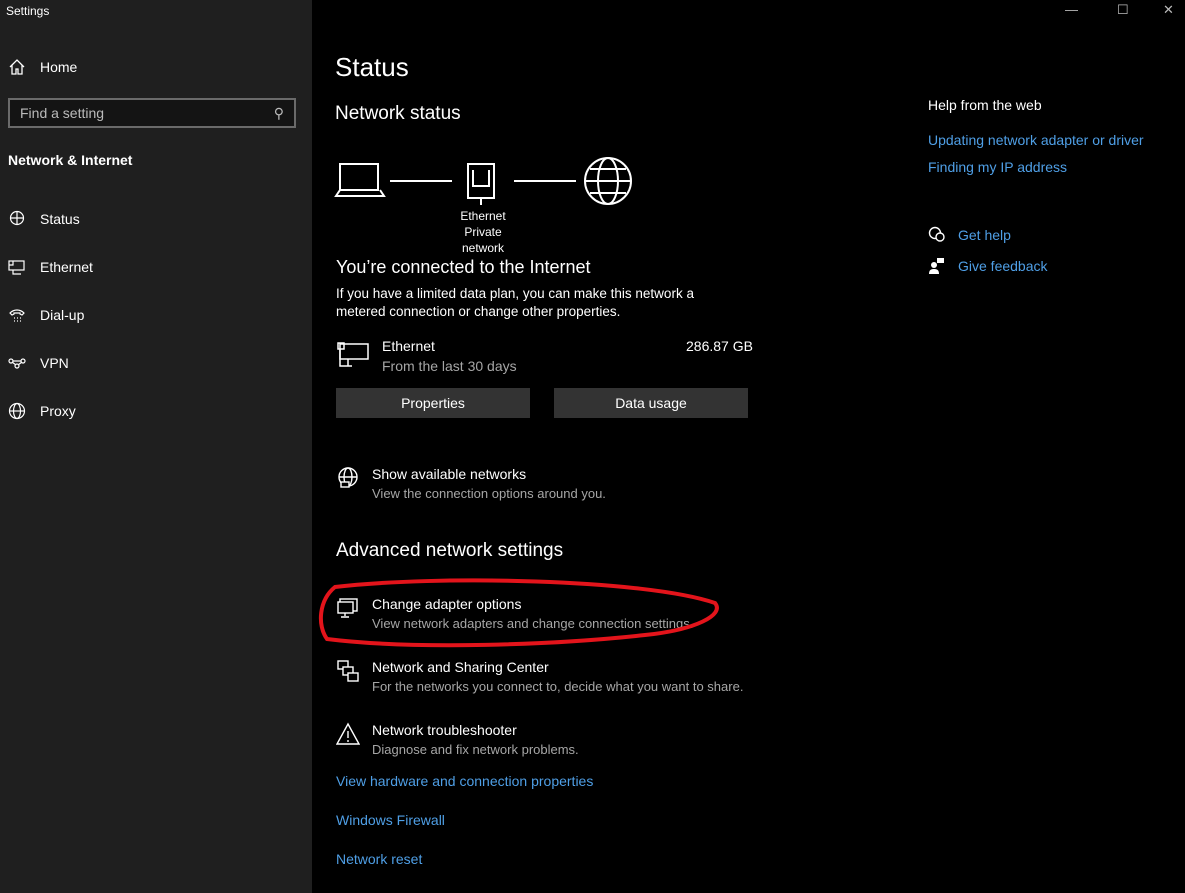  I want to click on sidebar-item-status: Status, so click(44, 219).